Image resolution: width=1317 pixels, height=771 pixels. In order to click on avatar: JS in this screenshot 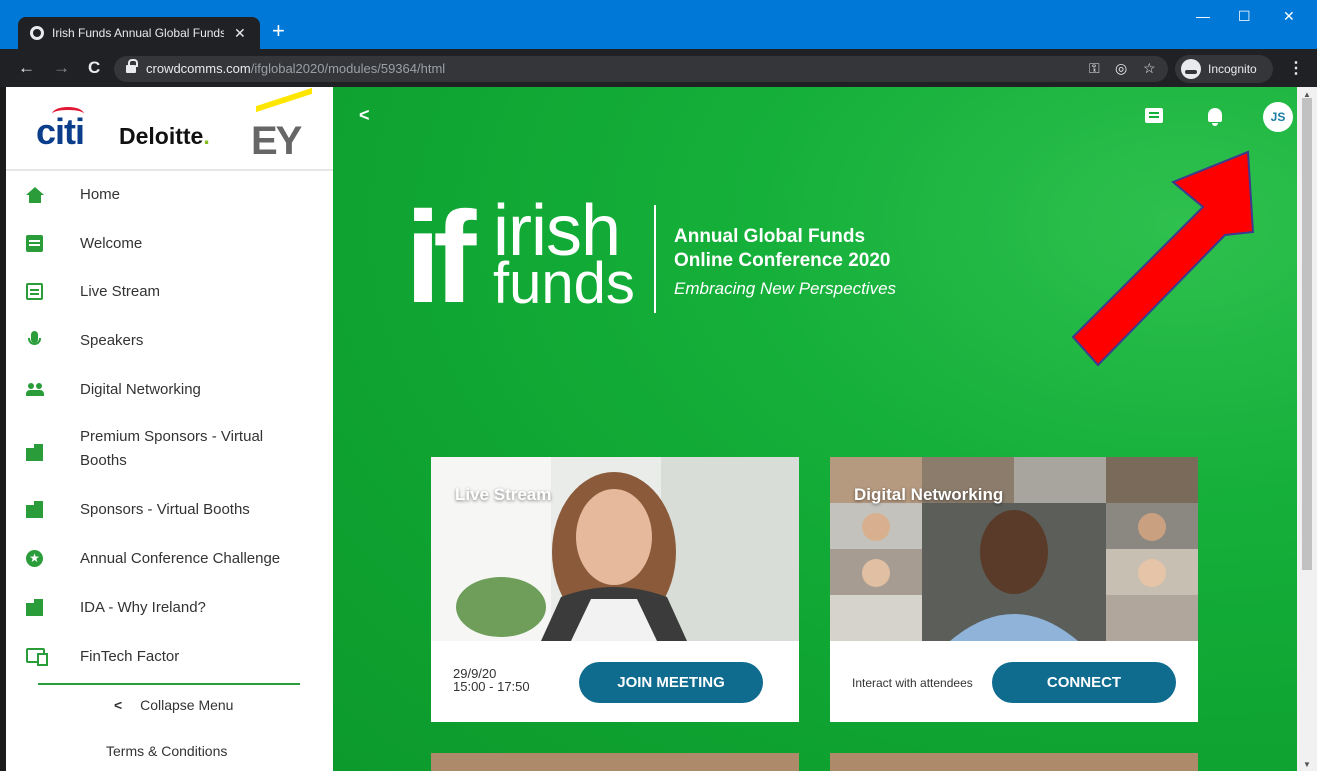, I will do `click(1278, 117)`.